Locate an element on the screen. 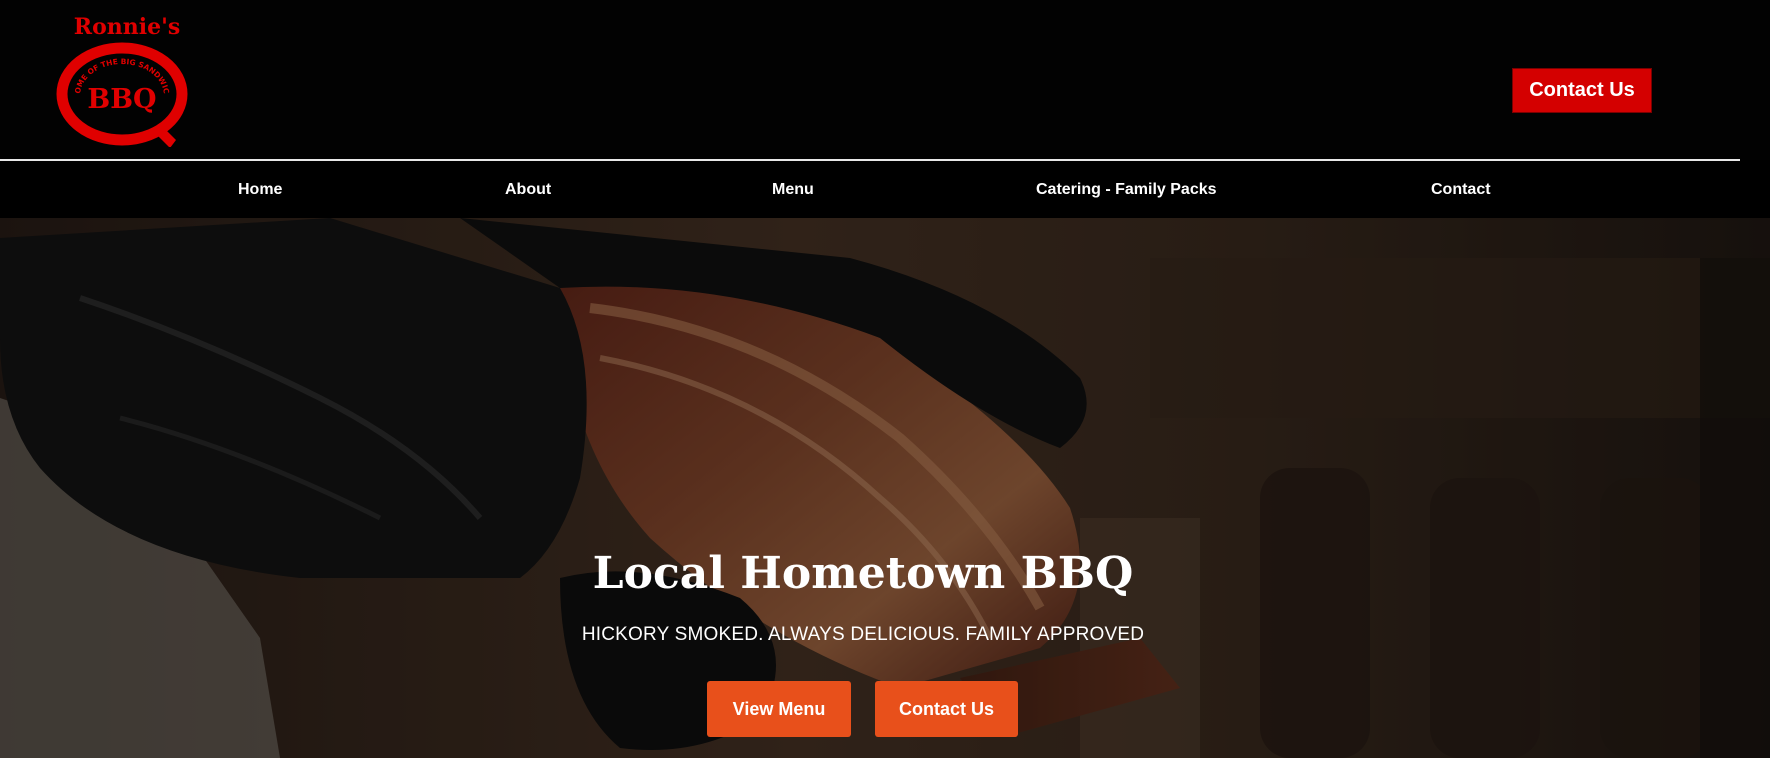 The image size is (1770, 758). nav-item-contact: Contact is located at coordinates (1461, 189).